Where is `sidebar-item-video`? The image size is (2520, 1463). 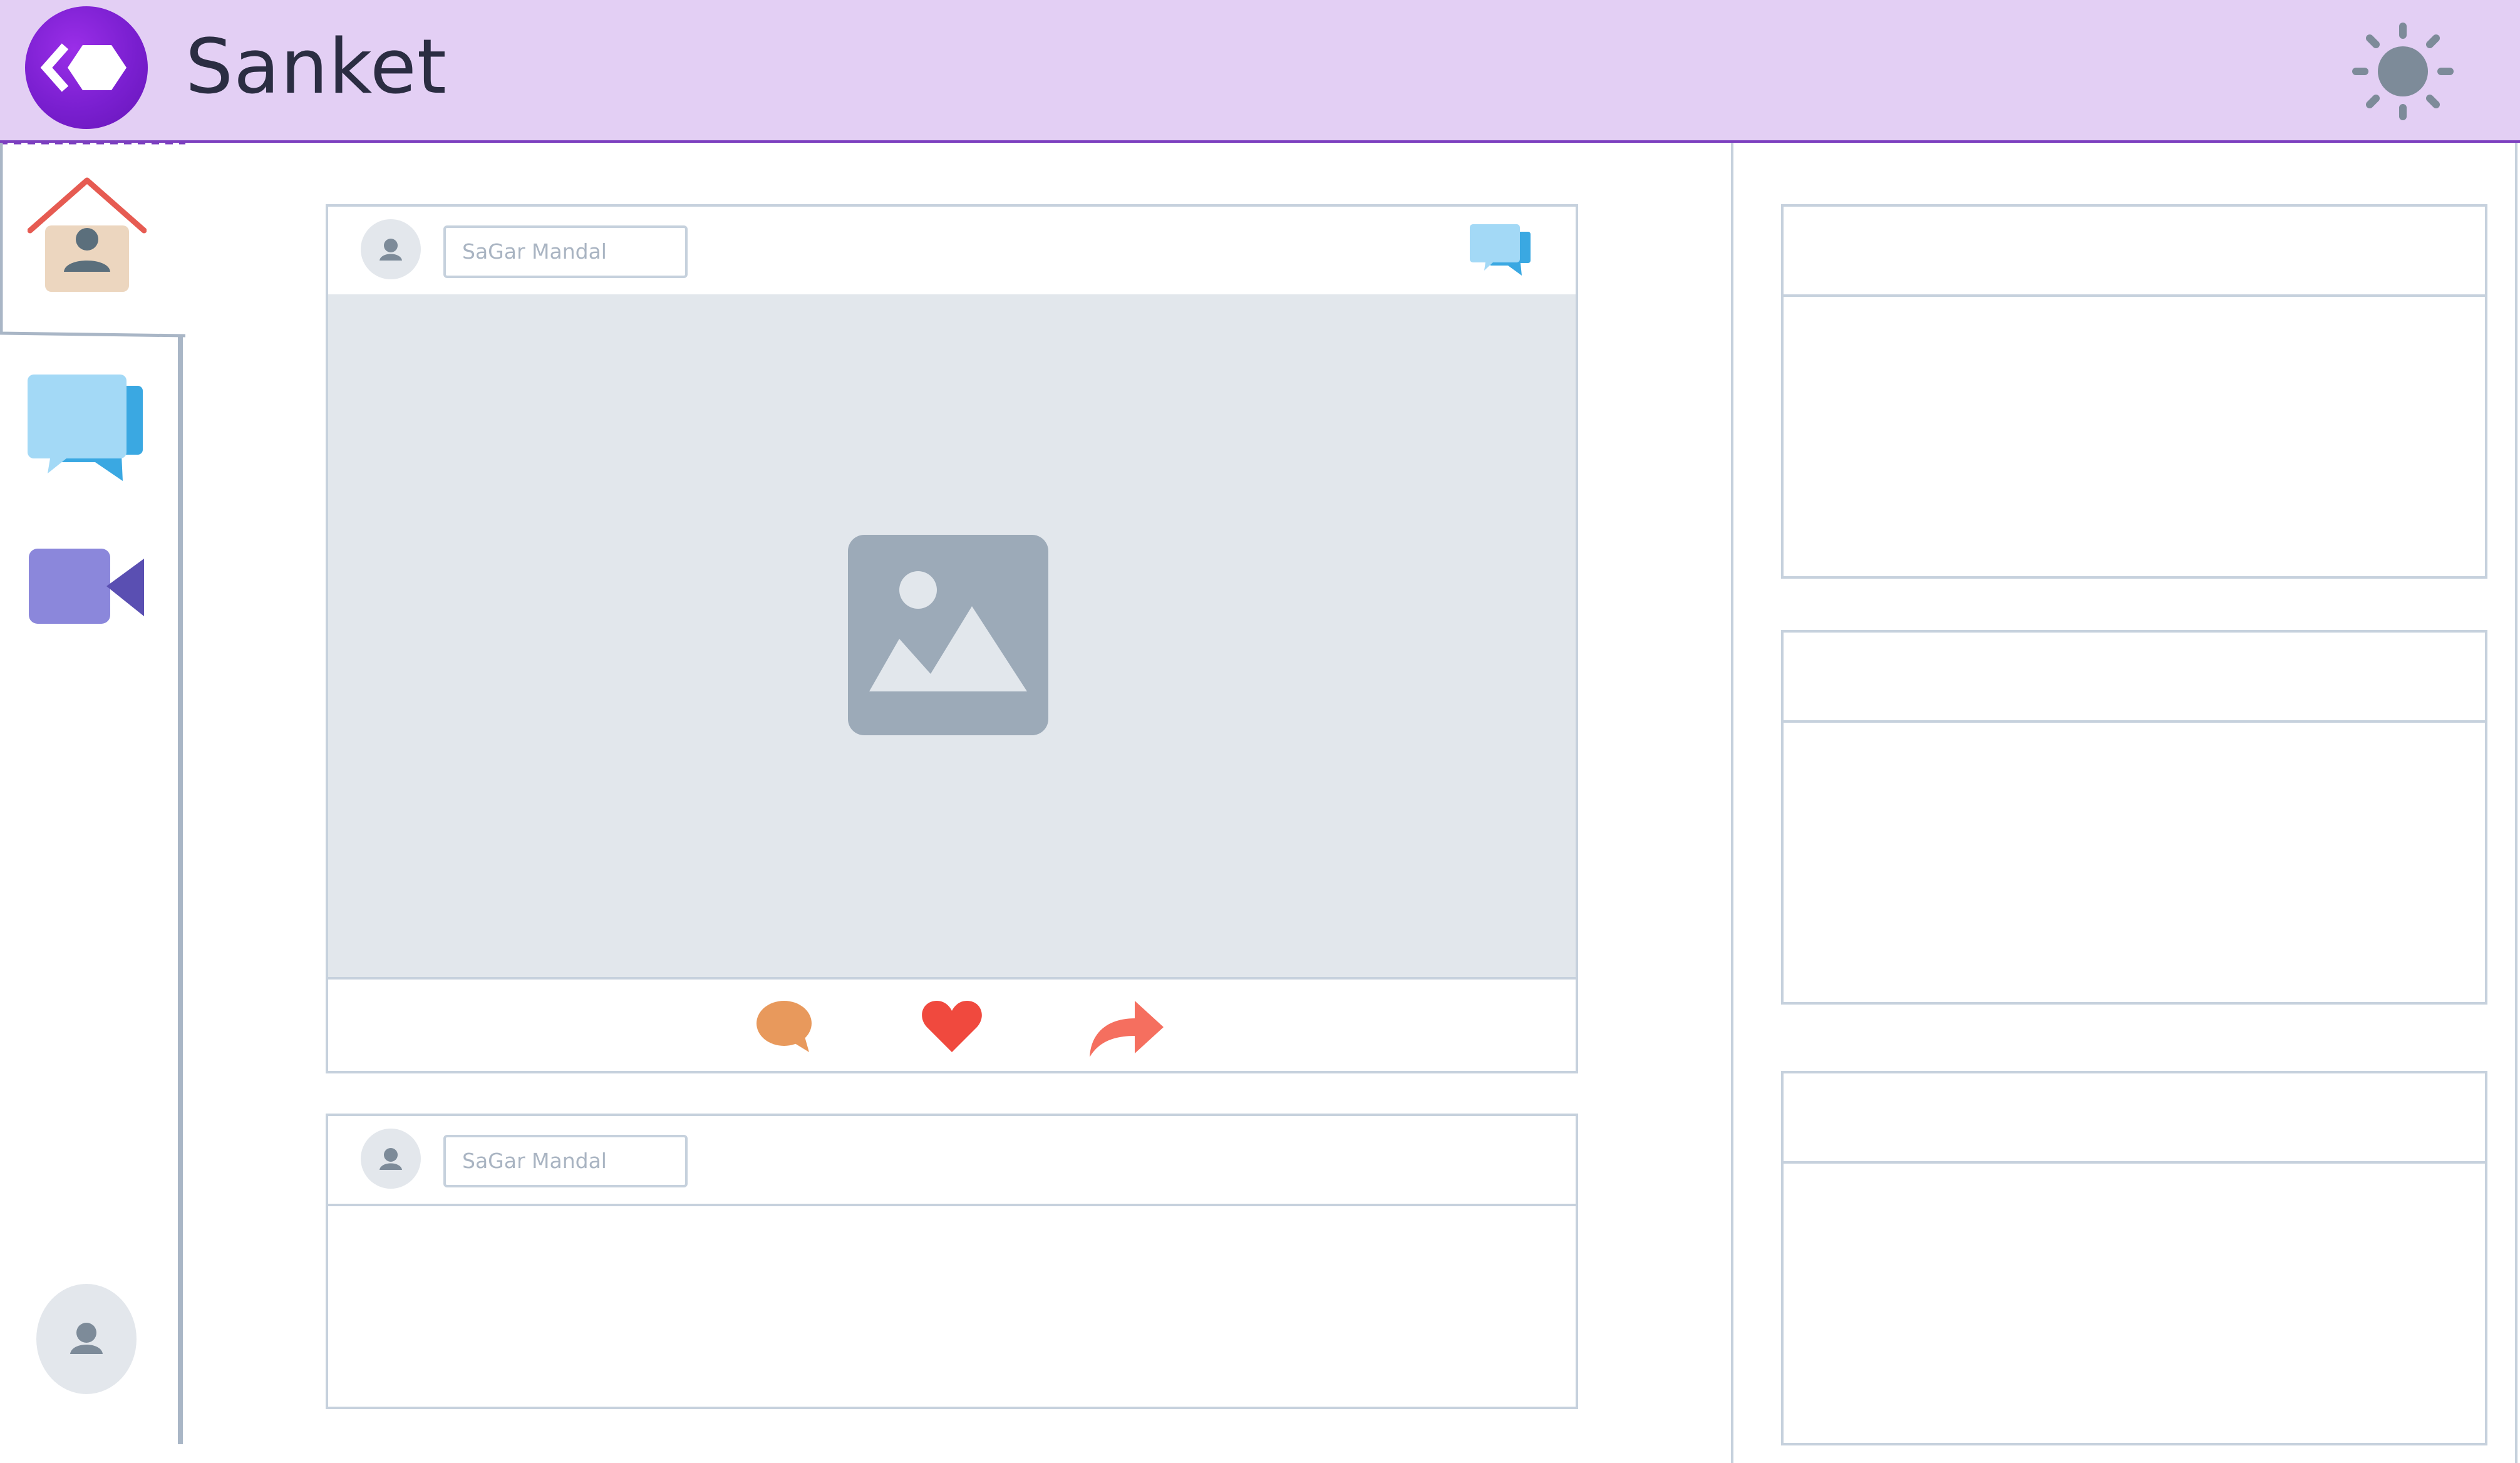
sidebar-item-video is located at coordinates (87, 592).